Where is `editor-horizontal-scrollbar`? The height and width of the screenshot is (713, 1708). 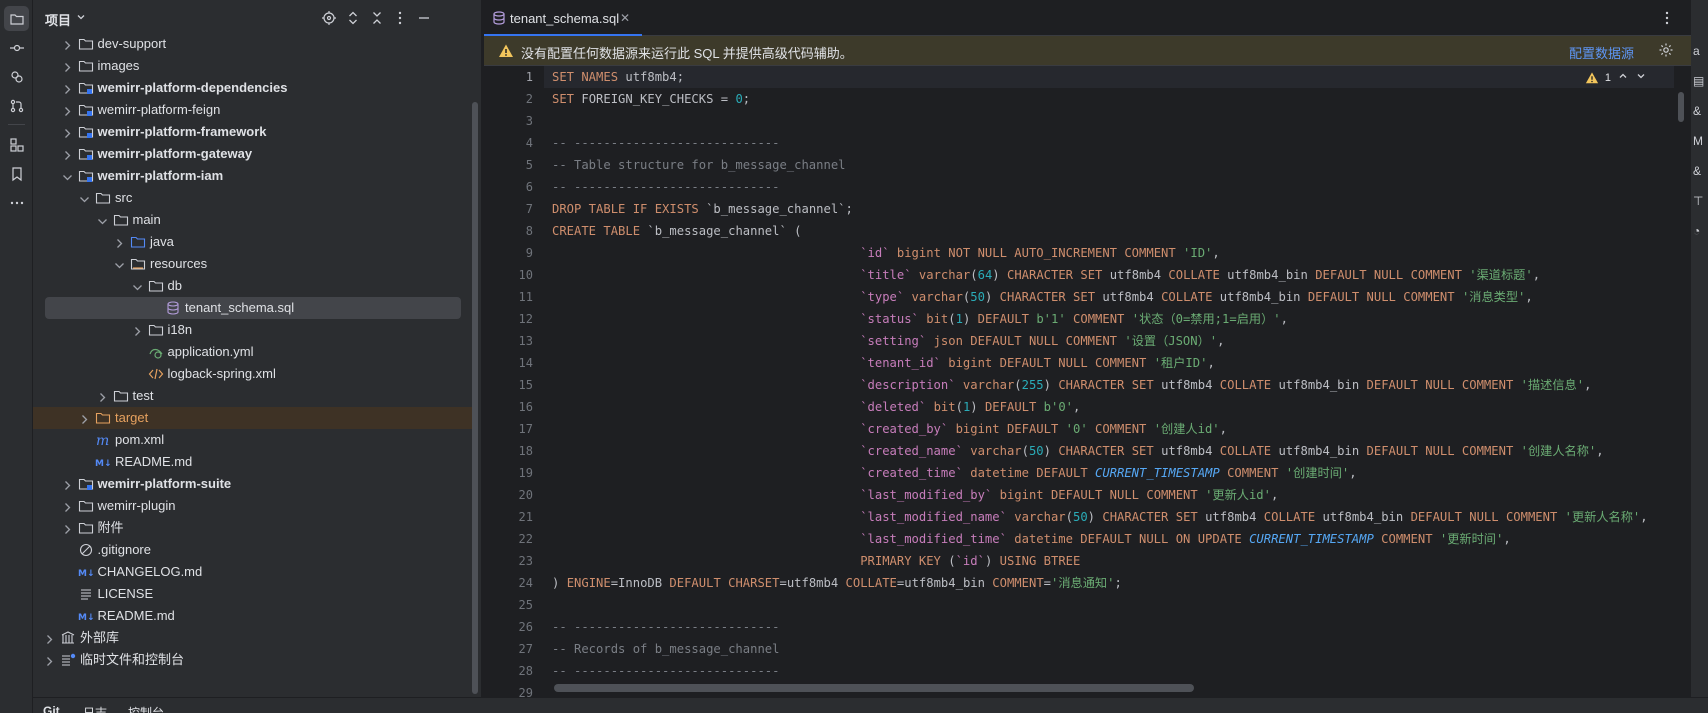 editor-horizontal-scrollbar is located at coordinates (874, 688).